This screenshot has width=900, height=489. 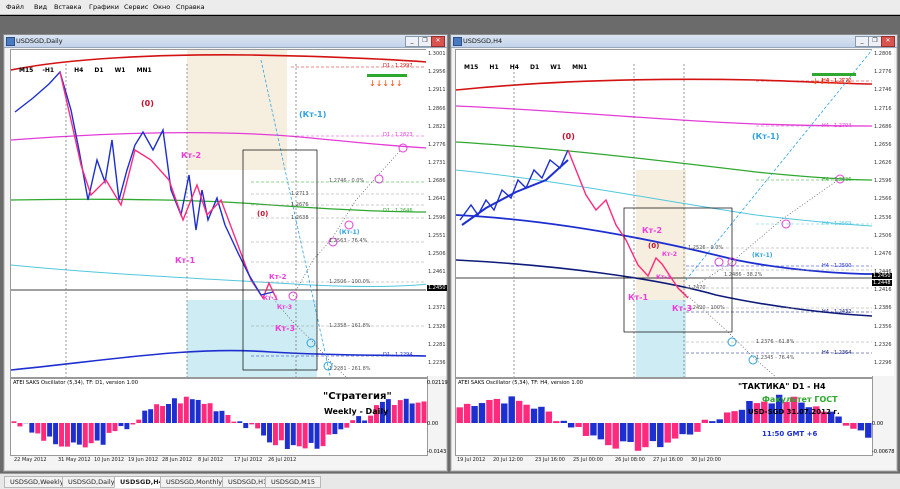 What do you see at coordinates (697, 288) in the screenshot?
I see `fib-label: 1.2470` at bounding box center [697, 288].